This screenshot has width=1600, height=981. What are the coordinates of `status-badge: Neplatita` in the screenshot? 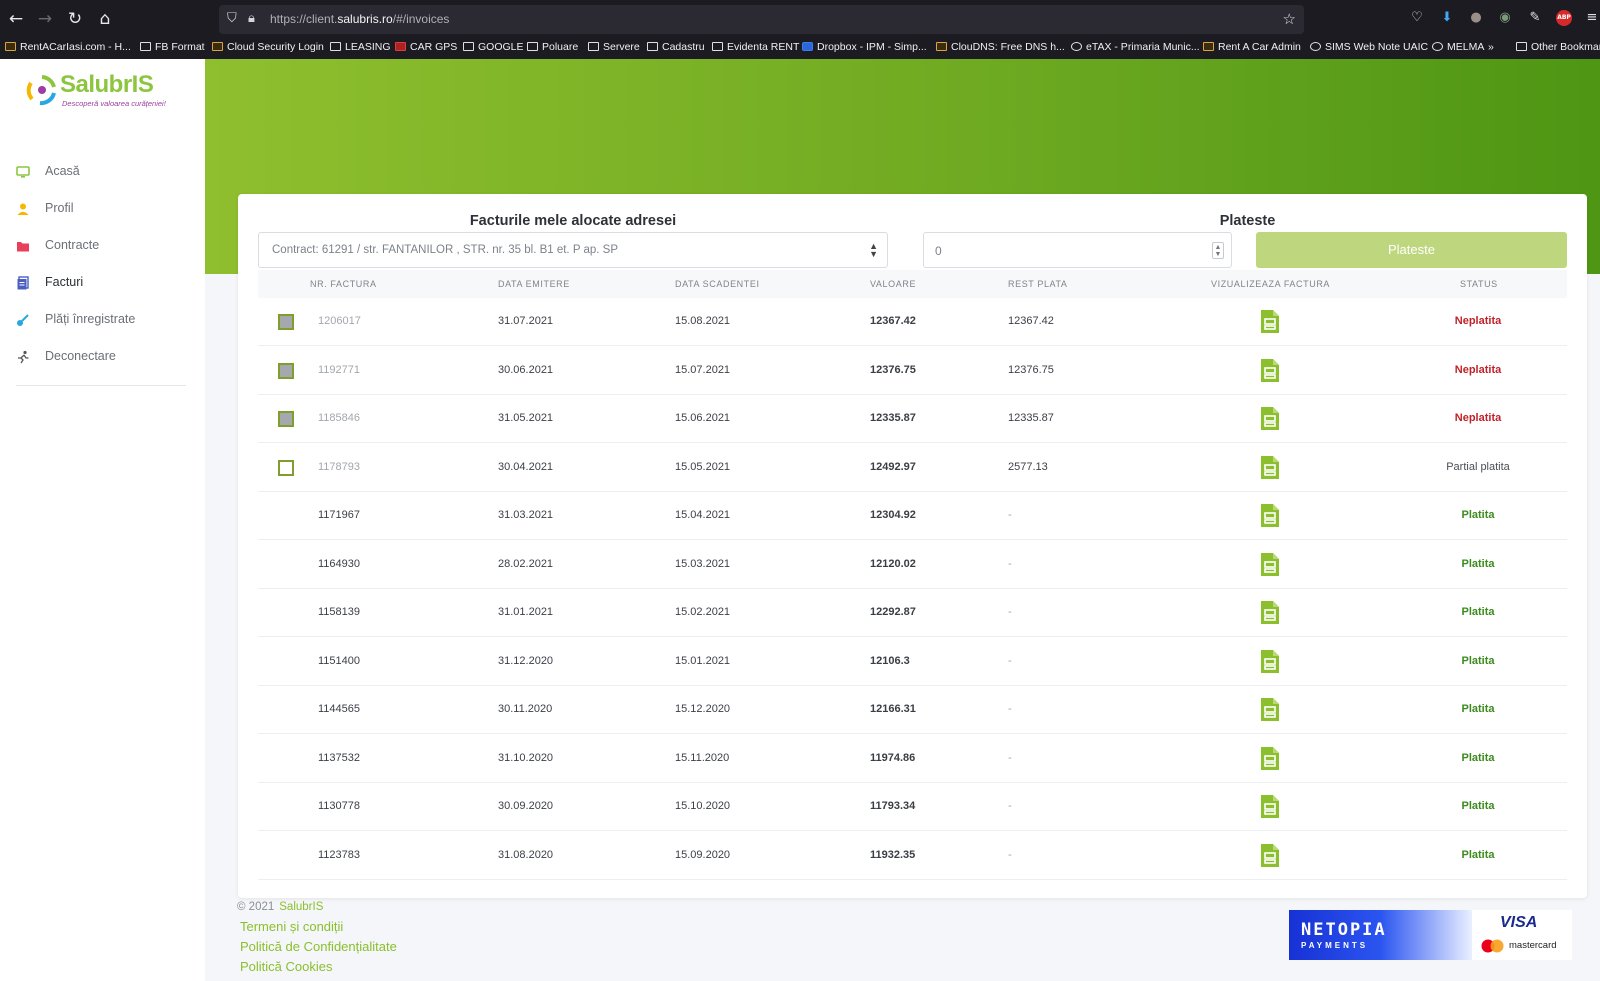 It's located at (1478, 369).